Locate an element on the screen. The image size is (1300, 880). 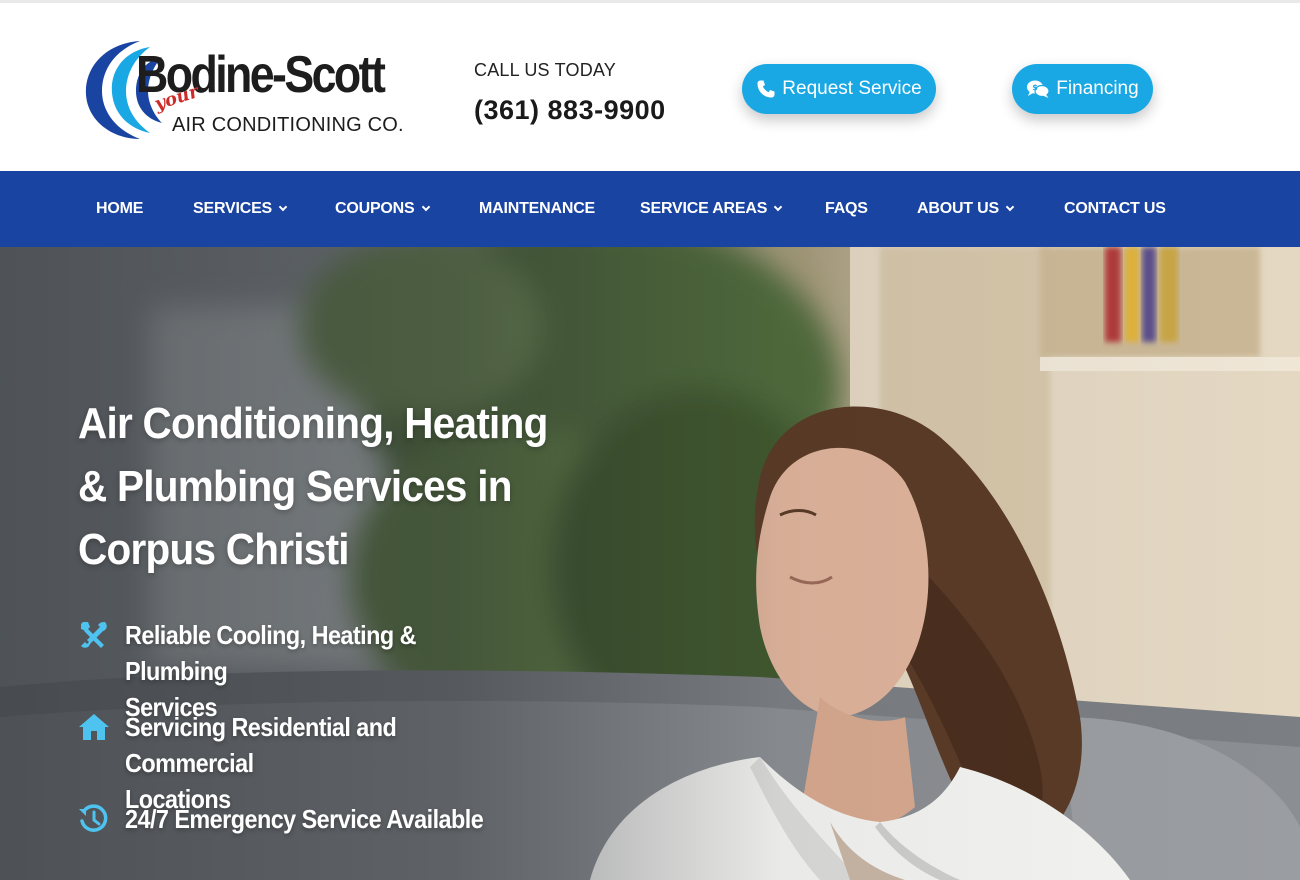
call-us-label: CALL US TODAY is located at coordinates (545, 70).